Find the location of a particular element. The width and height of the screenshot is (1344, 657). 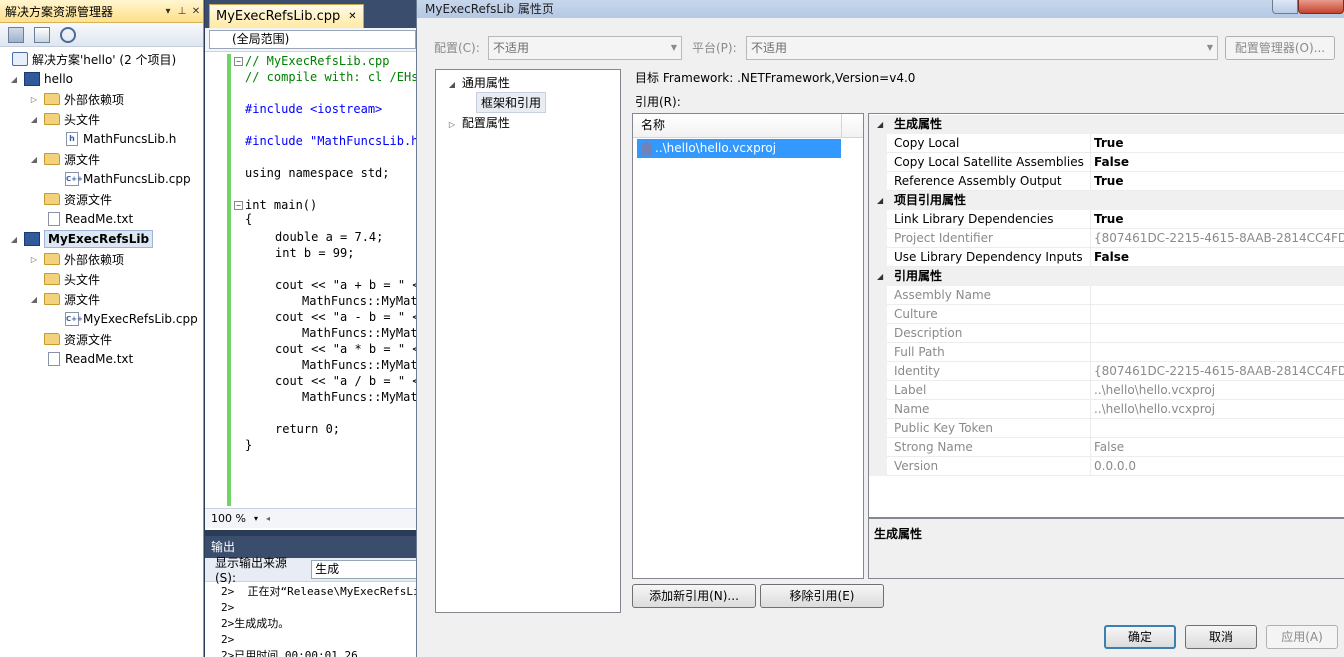

property-row: Name ..\hello\hello.vcxproj is located at coordinates (1106, 409).